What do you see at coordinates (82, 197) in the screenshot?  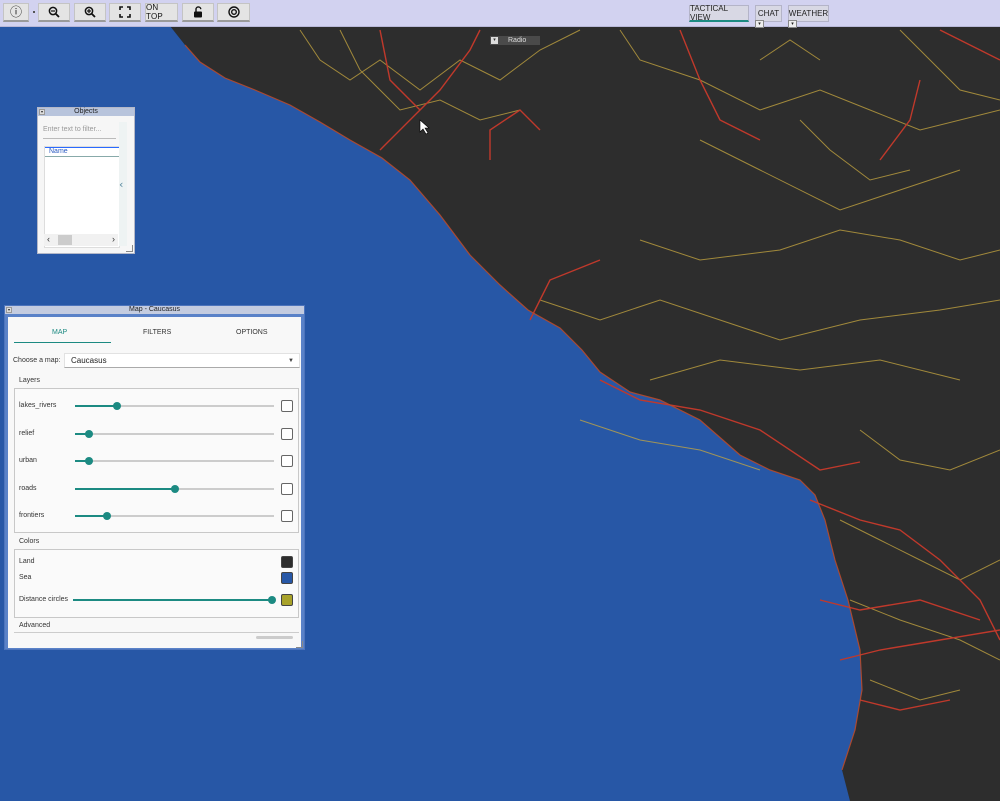 I see `objects-list: Name` at bounding box center [82, 197].